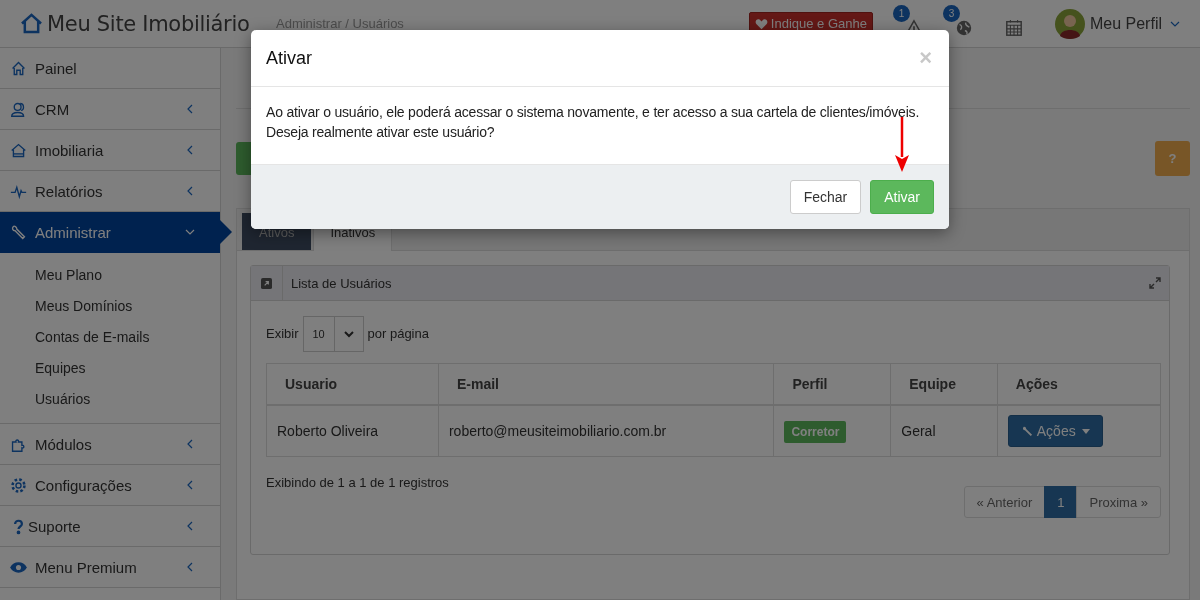 The height and width of the screenshot is (600, 1200). What do you see at coordinates (18, 485) in the screenshot?
I see `settings-icon` at bounding box center [18, 485].